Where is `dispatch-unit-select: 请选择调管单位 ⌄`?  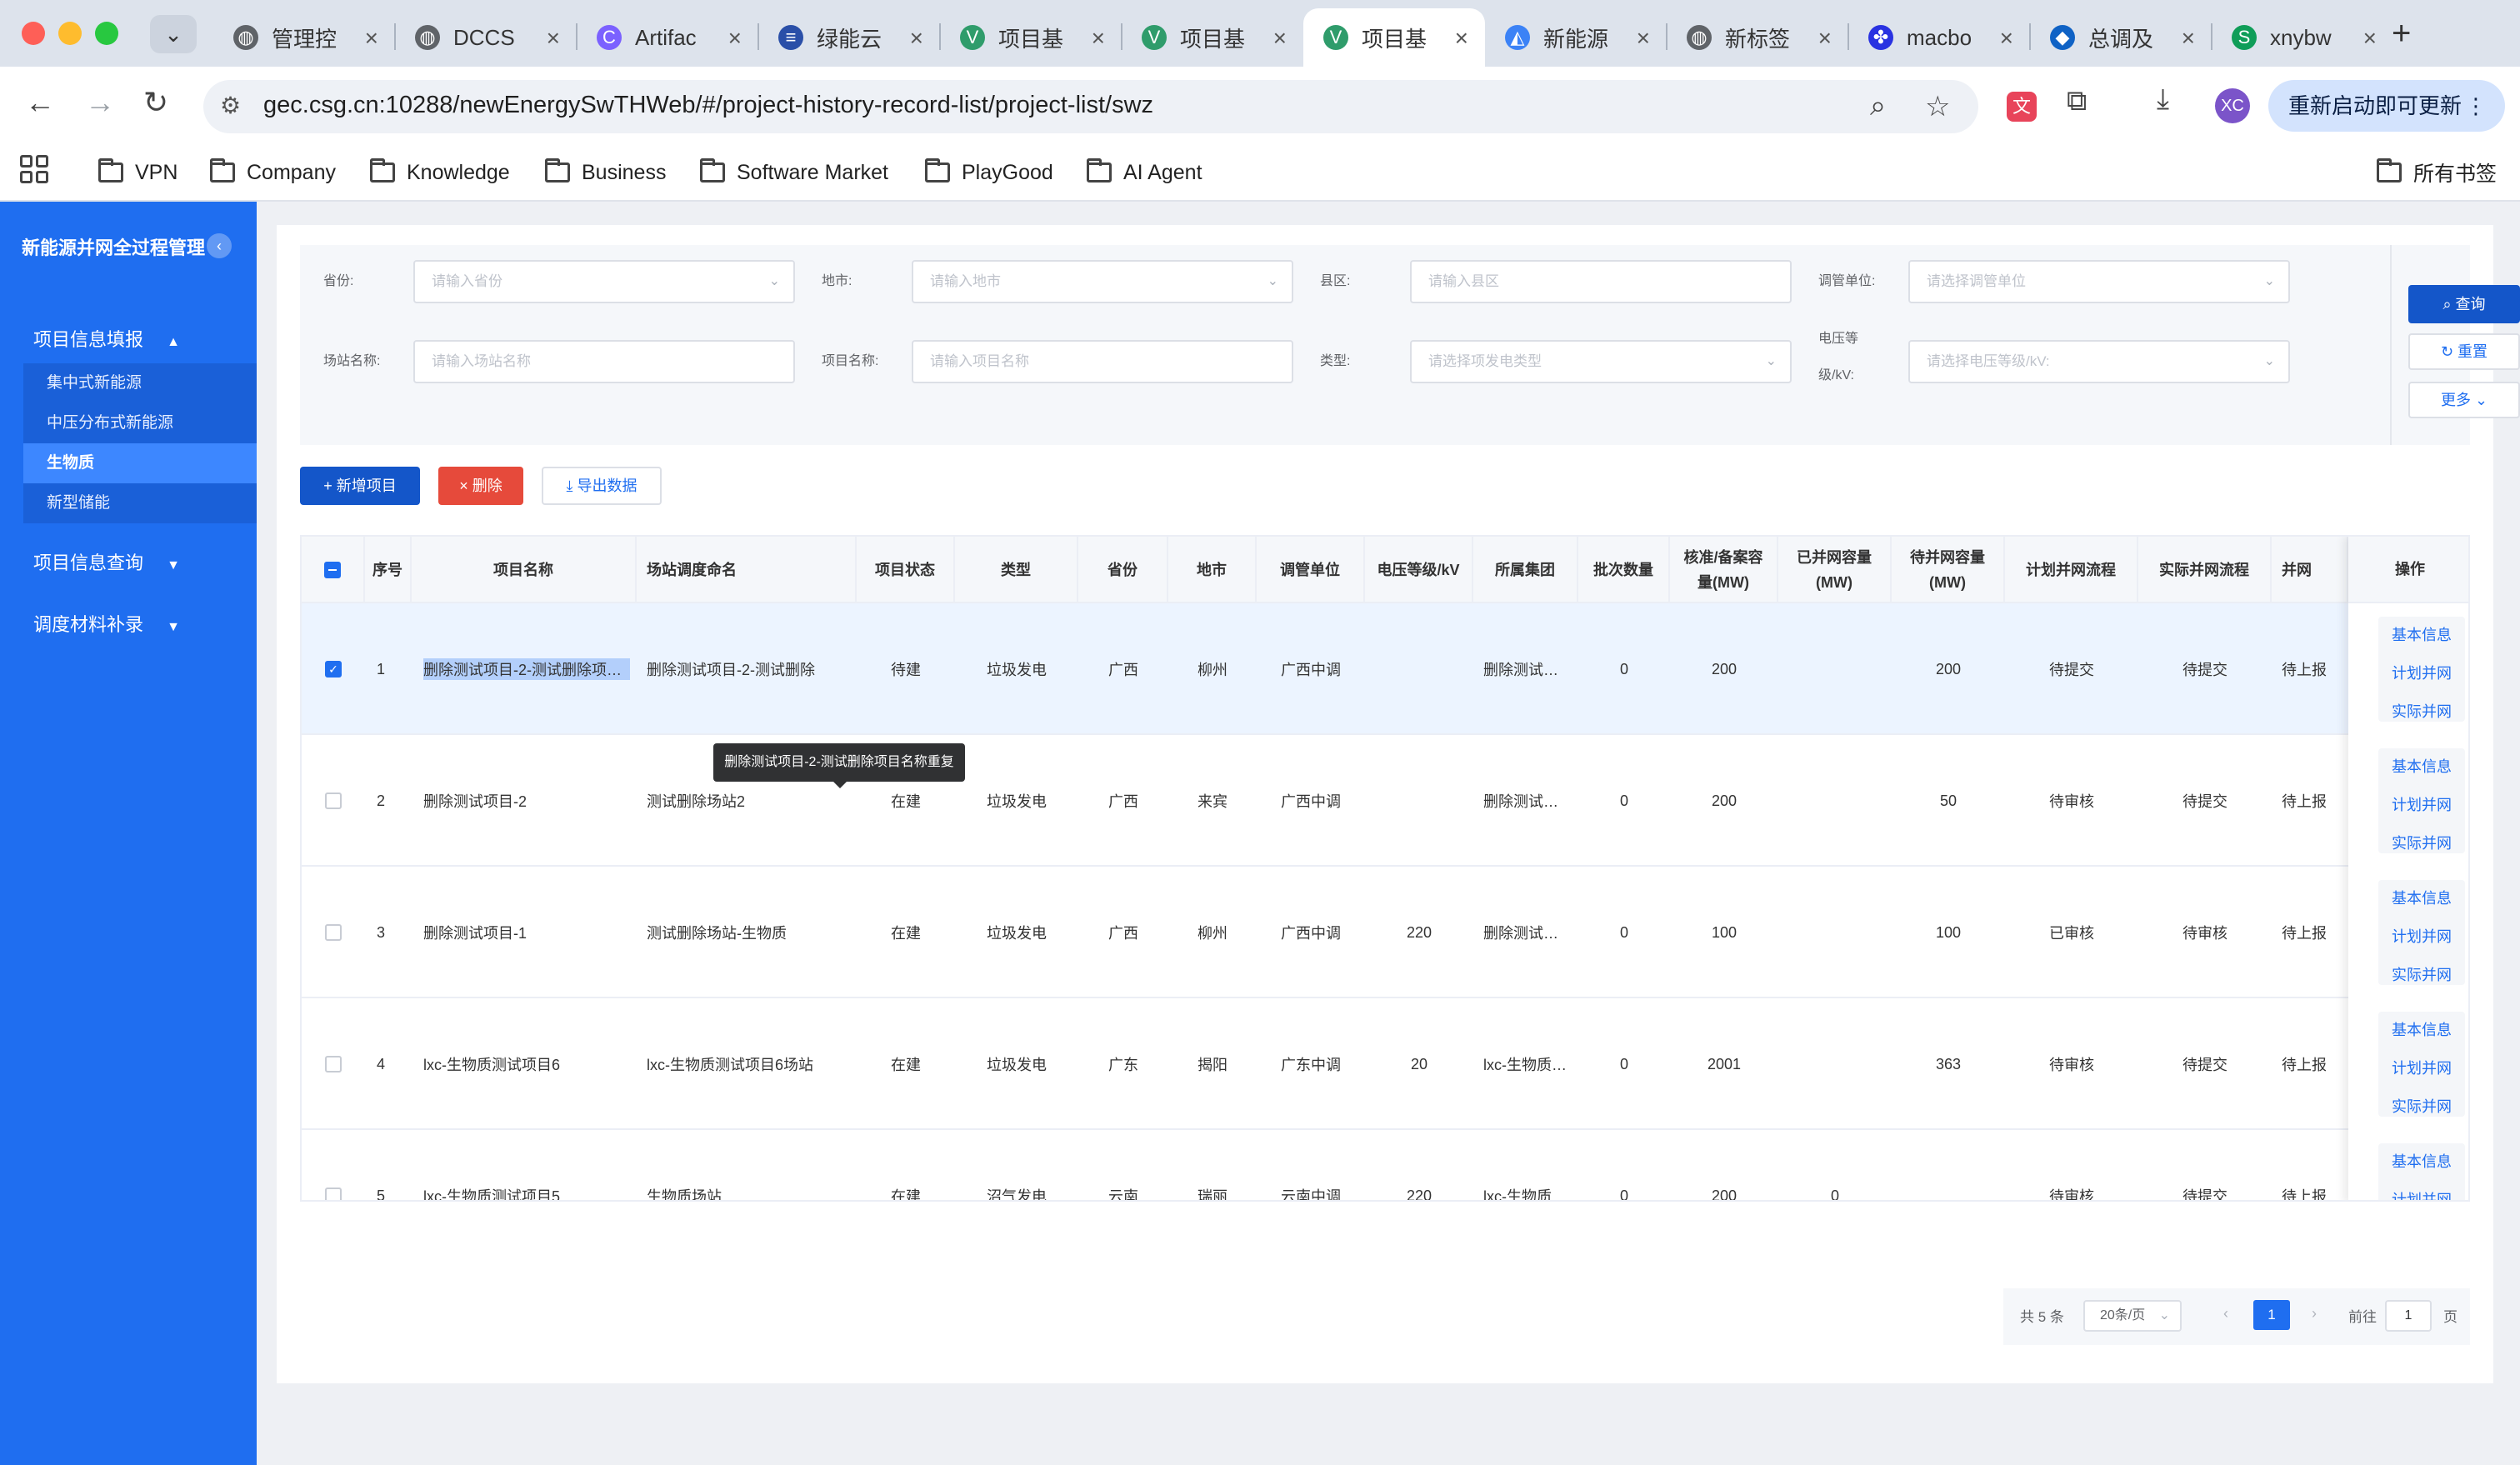 dispatch-unit-select: 请选择调管单位 ⌄ is located at coordinates (2099, 281).